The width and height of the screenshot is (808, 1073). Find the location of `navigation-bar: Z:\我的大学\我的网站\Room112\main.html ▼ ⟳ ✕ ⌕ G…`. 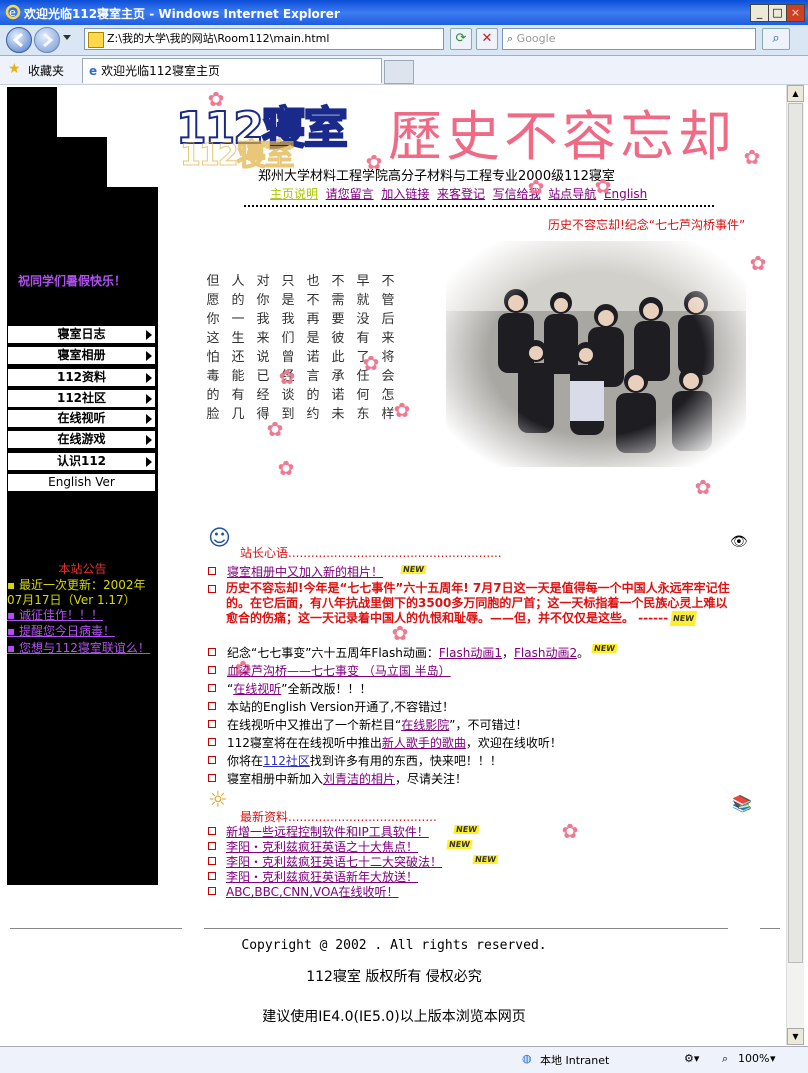

navigation-bar: Z:\我的大学\我的网站\Room112\main.html ▼ ⟳ ✕ ⌕ G… is located at coordinates (404, 40).